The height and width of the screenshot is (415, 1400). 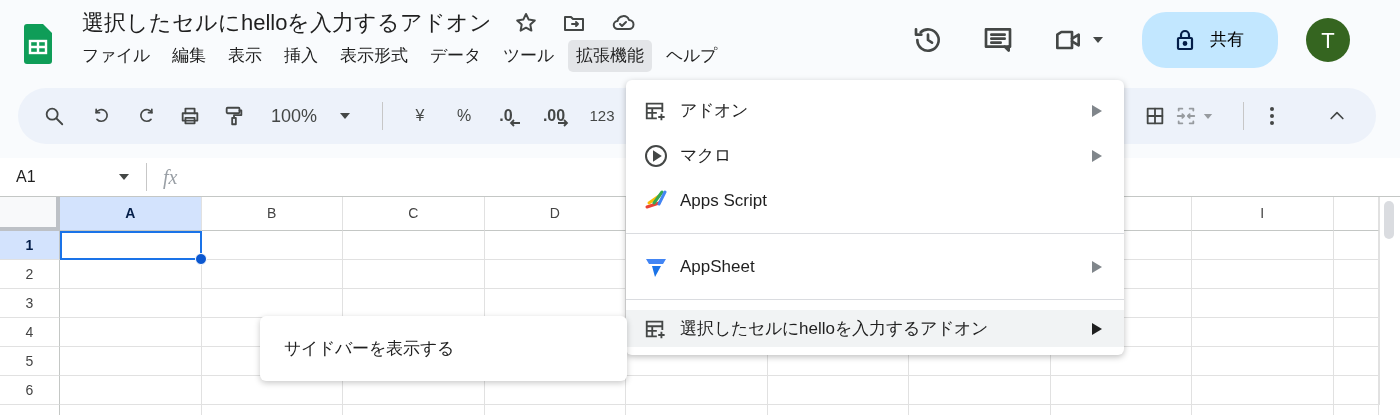 I want to click on play-circle-icon, so click(x=656, y=155).